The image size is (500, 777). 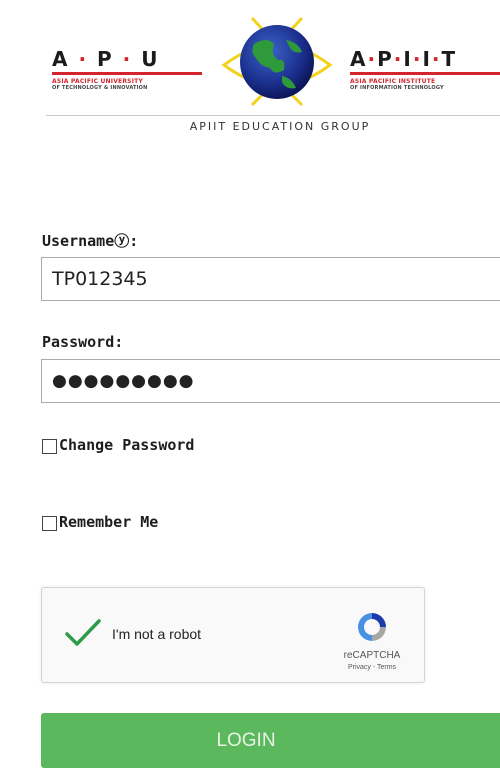 I want to click on login-button: LOGIN, so click(x=270, y=740).